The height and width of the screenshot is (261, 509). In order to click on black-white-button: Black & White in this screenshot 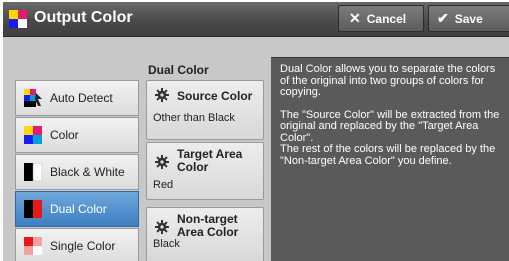, I will do `click(77, 172)`.